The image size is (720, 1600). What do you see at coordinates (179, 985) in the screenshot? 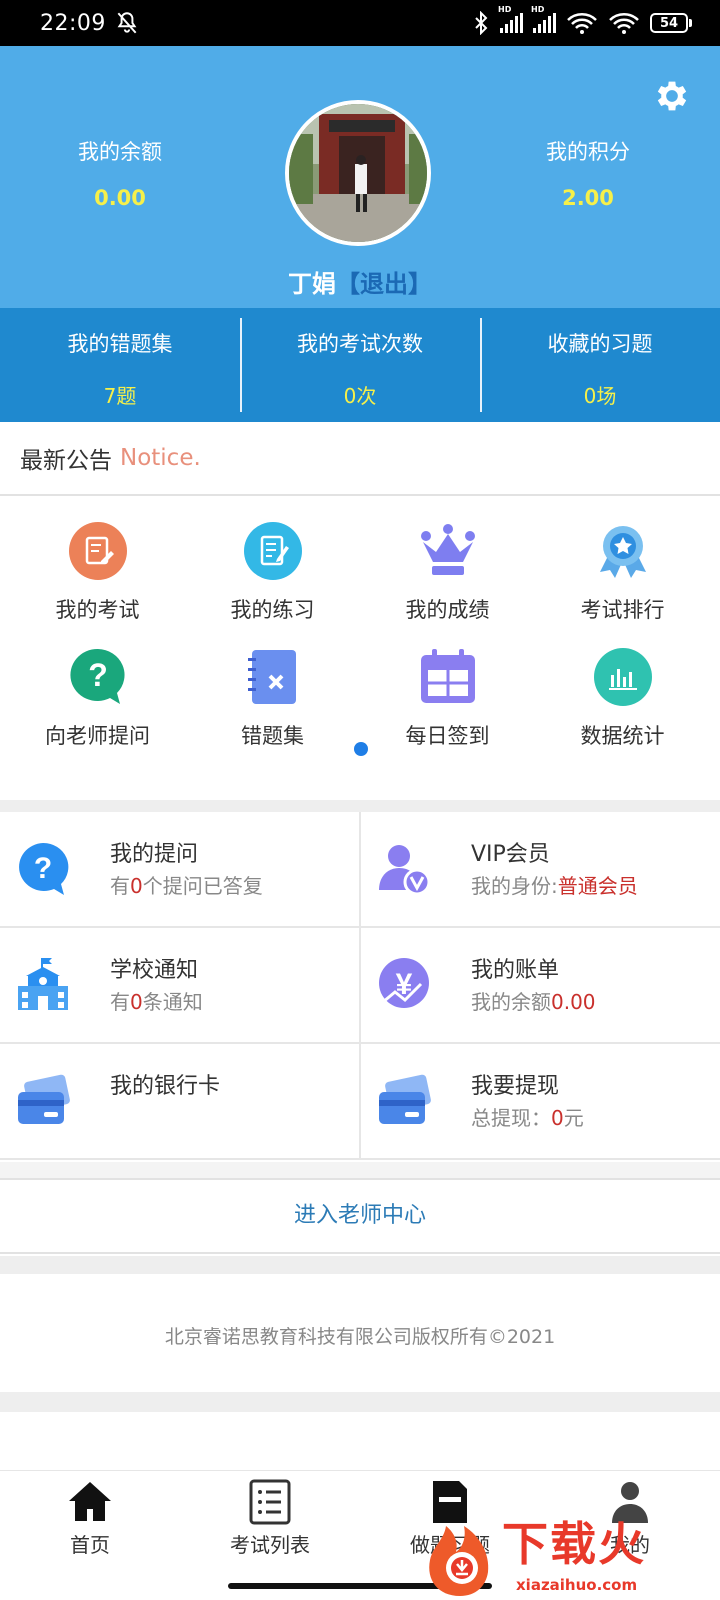
I see `card-school-notice: 学校通知 有0条通知` at bounding box center [179, 985].